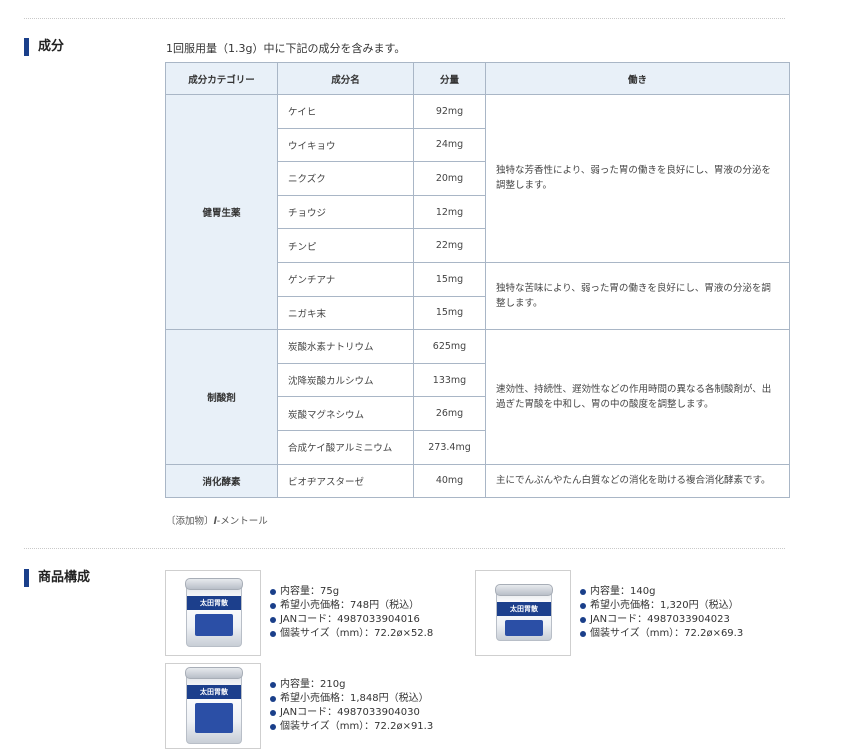 The image size is (867, 750). What do you see at coordinates (190, 521) in the screenshot?
I see `note-prefix: 〔添加物〕` at bounding box center [190, 521].